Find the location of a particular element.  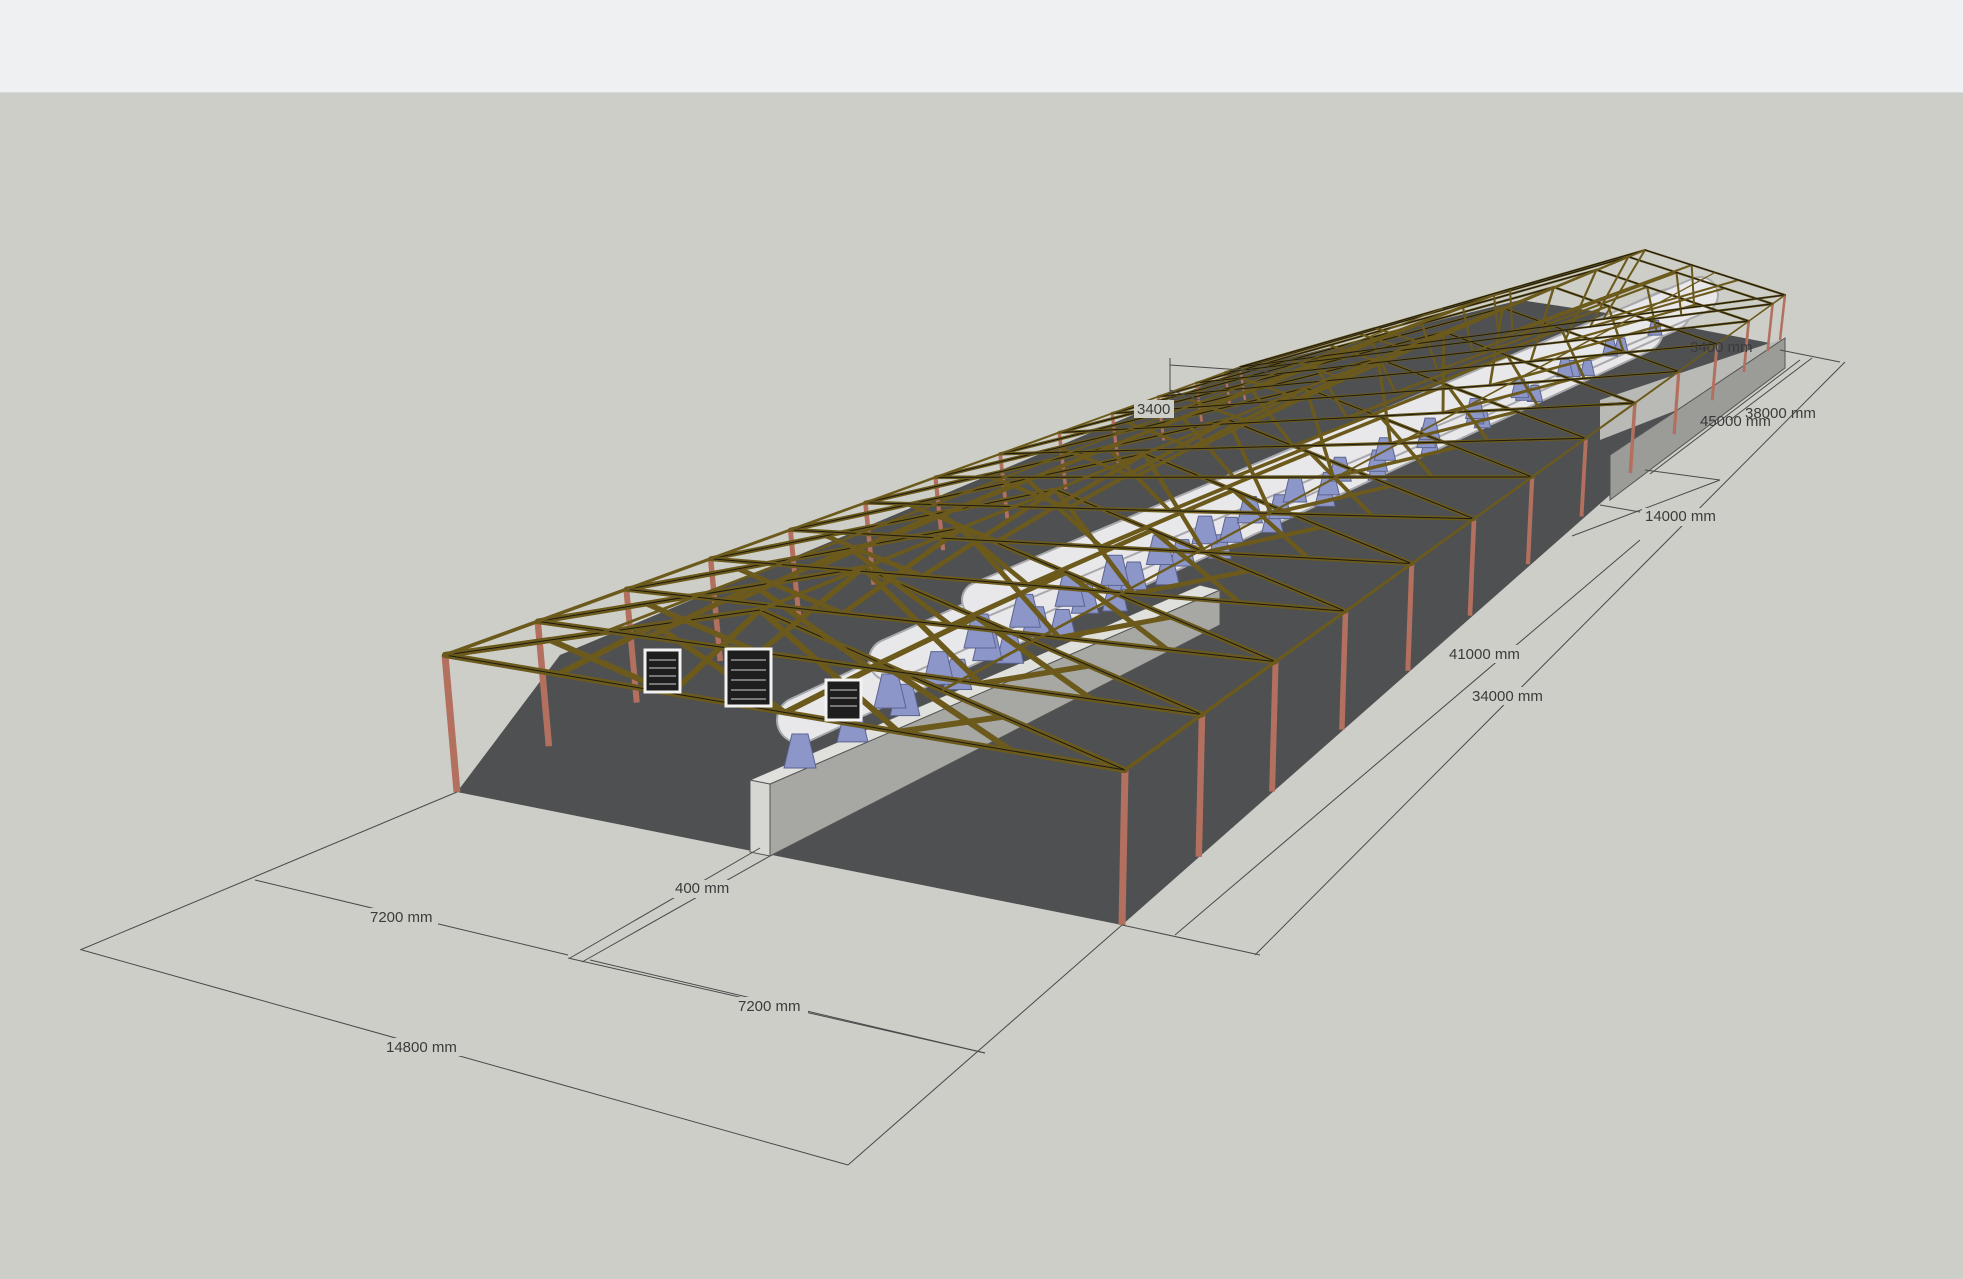

fan-left is located at coordinates (662, 671).